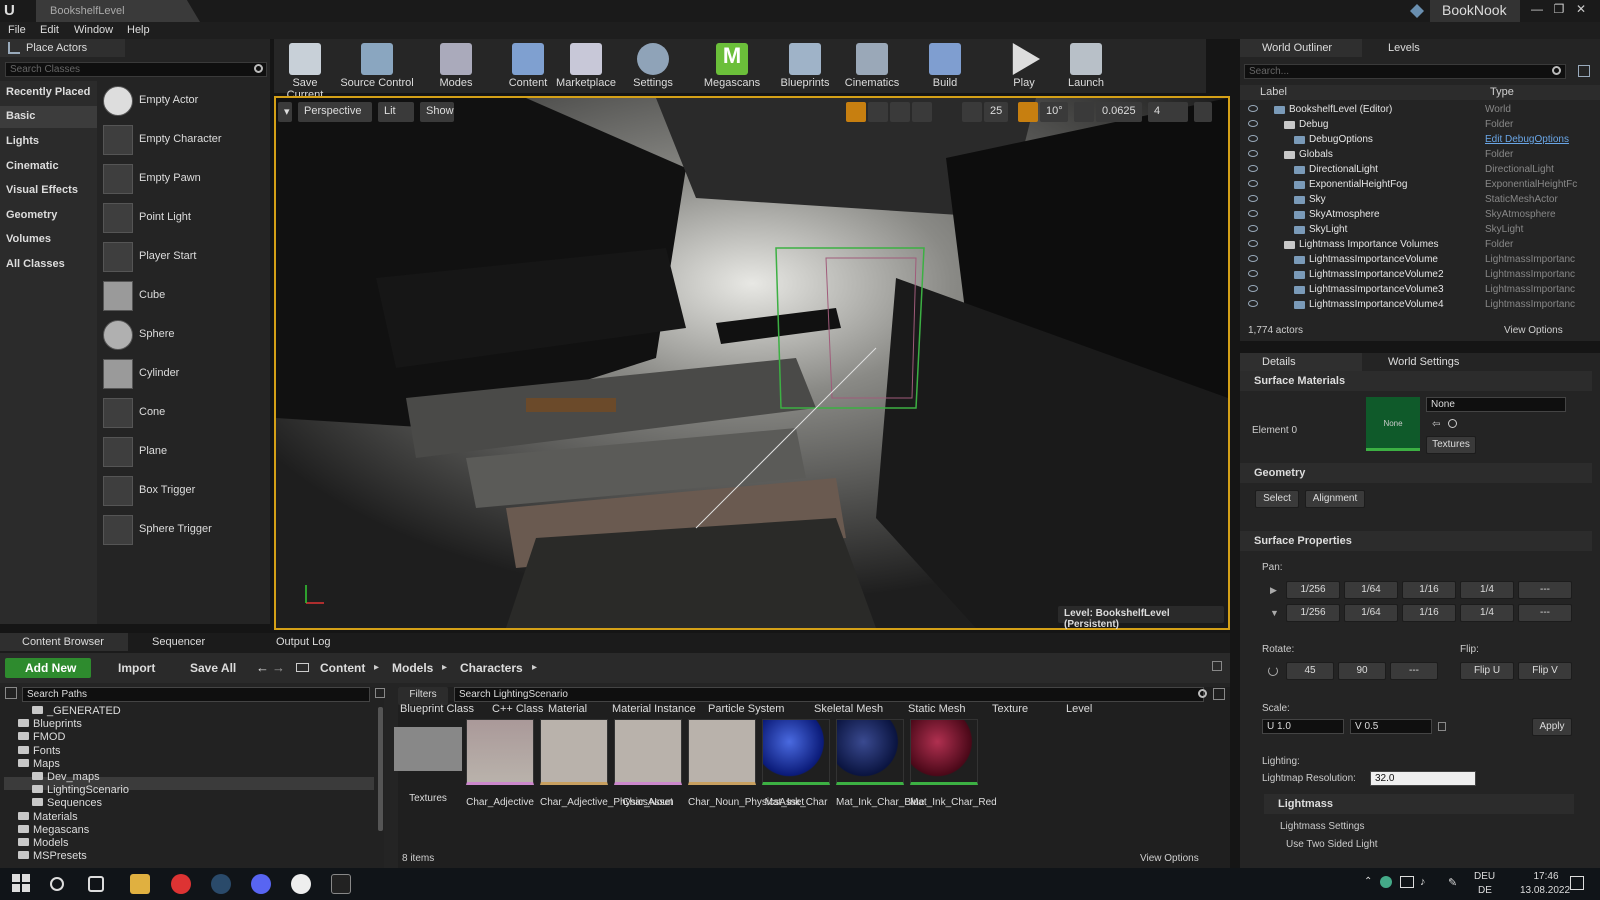 This screenshot has height=900, width=1600. I want to click on cinematics-button: Cinematics, so click(872, 66).